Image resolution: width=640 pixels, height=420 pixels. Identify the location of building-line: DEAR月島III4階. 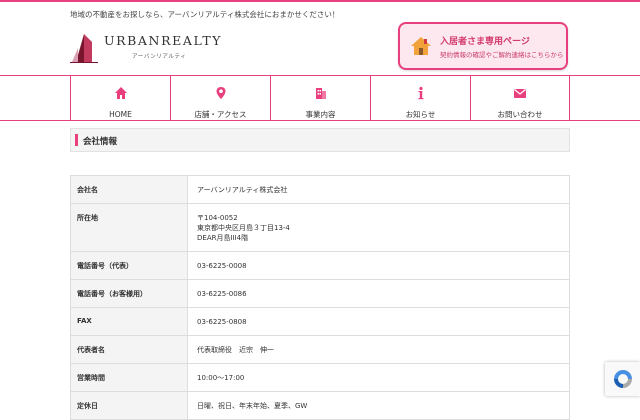
(223, 238).